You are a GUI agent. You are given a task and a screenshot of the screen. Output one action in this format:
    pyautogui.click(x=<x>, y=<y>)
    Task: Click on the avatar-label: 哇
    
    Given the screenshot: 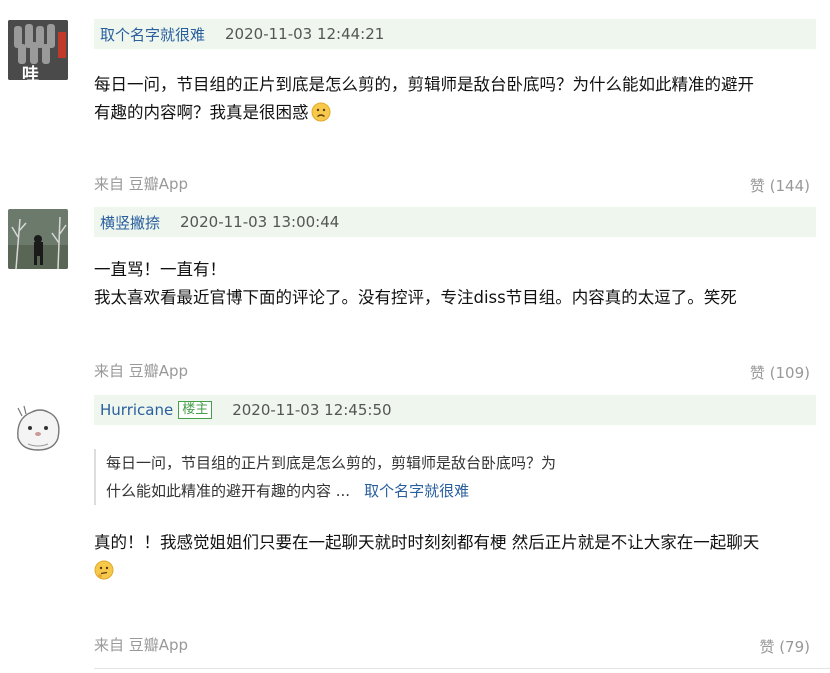 What is the action you would take?
    pyautogui.click(x=30, y=72)
    